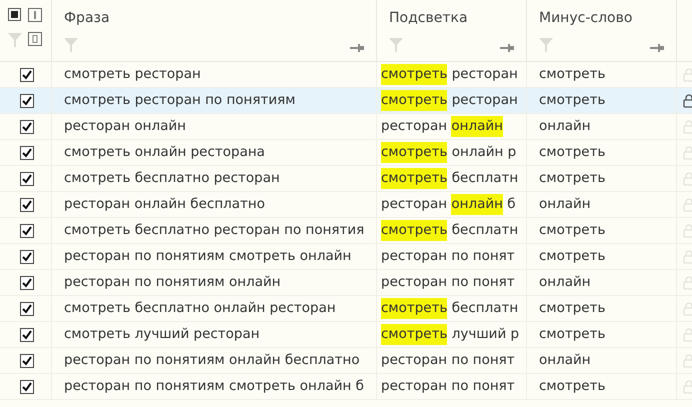  What do you see at coordinates (212, 360) in the screenshot?
I see `table-cell-text: ресторан по понятиям онлайн бесплатно` at bounding box center [212, 360].